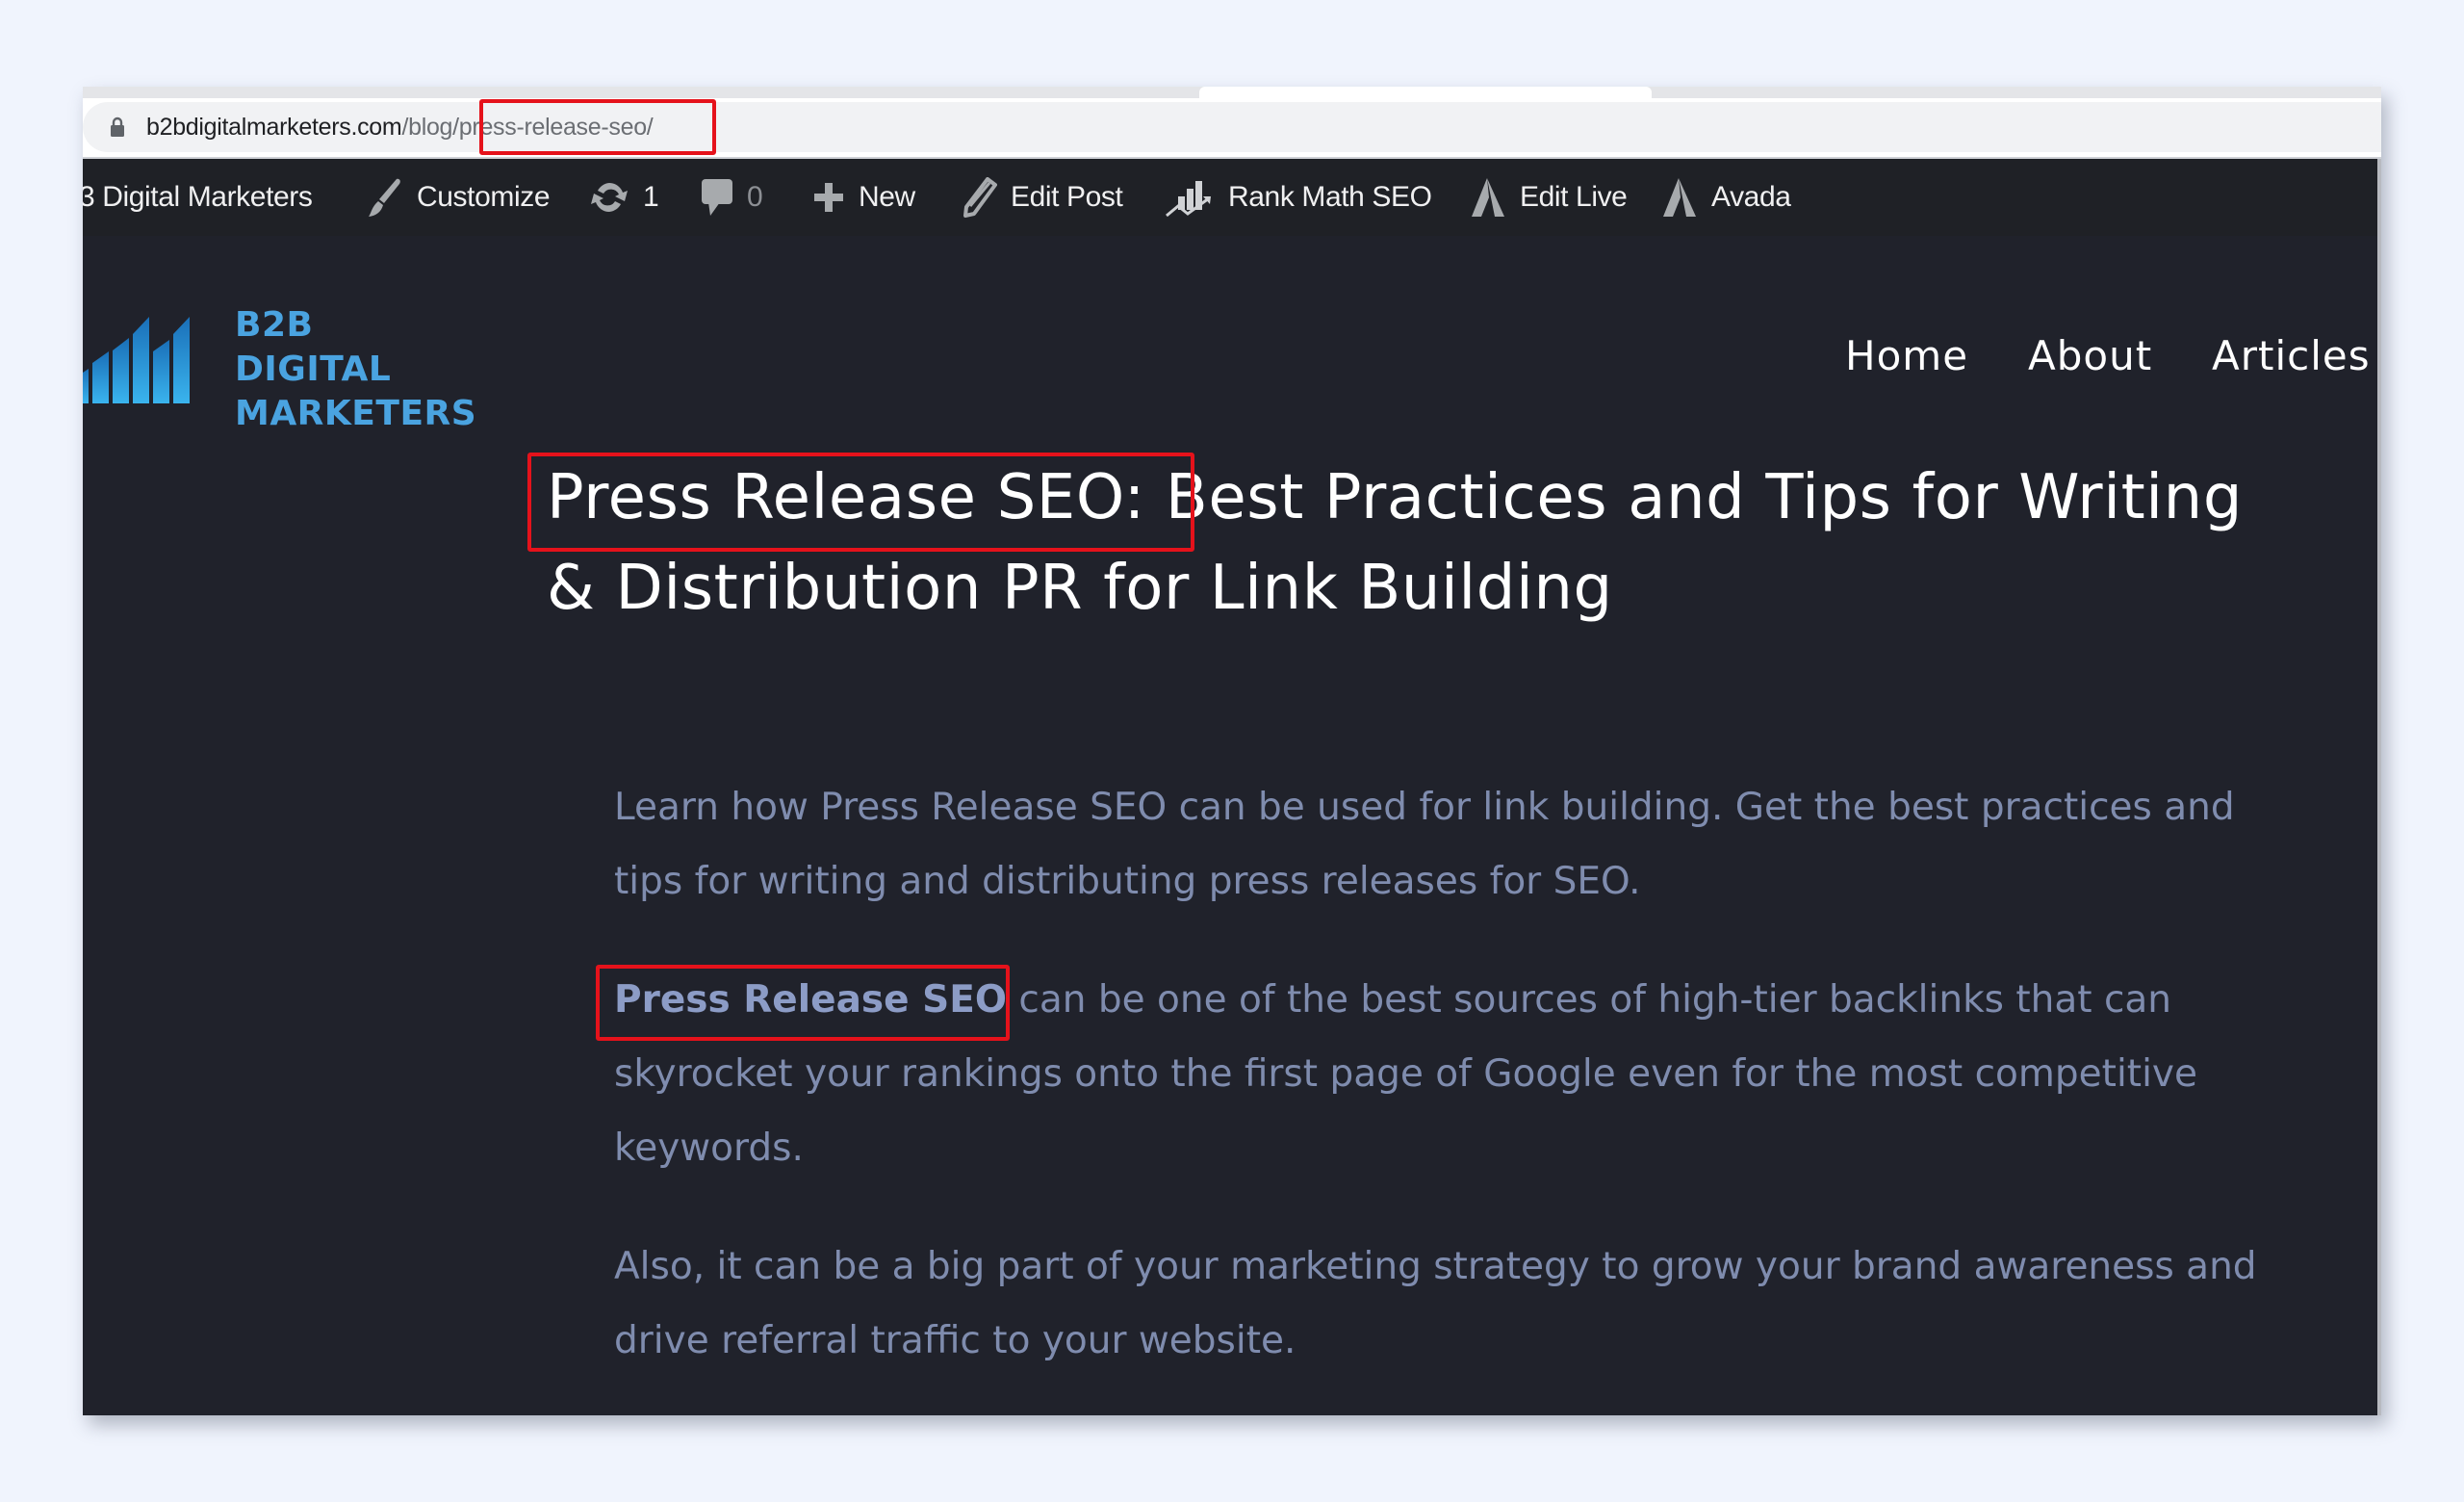 The height and width of the screenshot is (1502, 2464). I want to click on logo-line-1: B2B DIGITAL, so click(313, 347).